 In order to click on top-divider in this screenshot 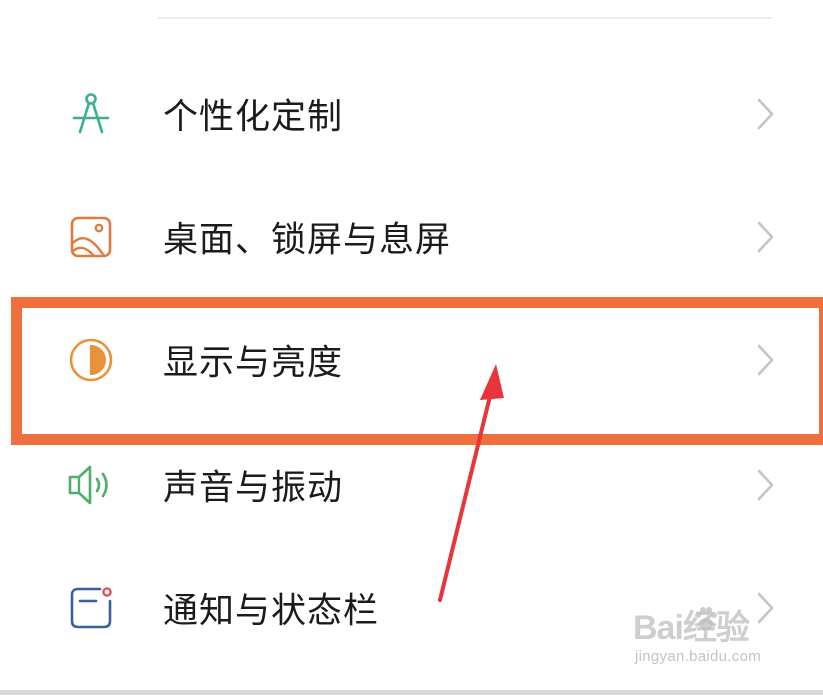, I will do `click(465, 18)`.